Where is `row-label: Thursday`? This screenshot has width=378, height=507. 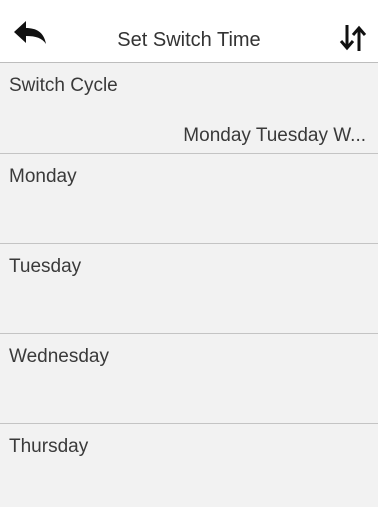 row-label: Thursday is located at coordinates (49, 446).